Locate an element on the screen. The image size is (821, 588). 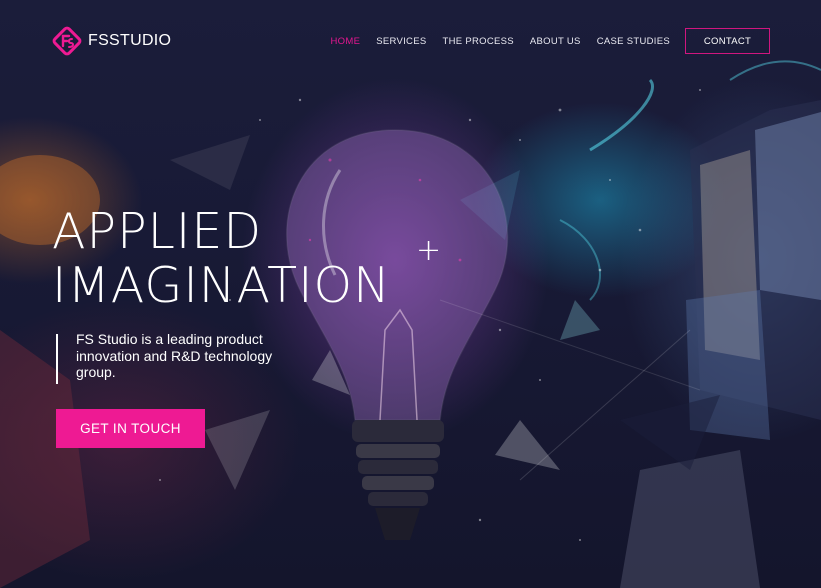
nav-item-about-us: ABOUT US is located at coordinates (555, 41).